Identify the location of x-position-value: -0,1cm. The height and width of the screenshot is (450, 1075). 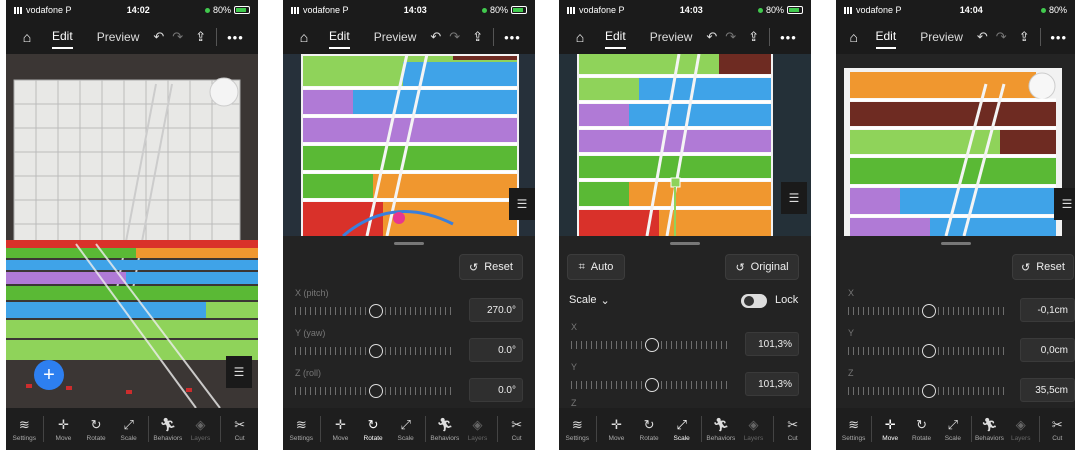
(1047, 310).